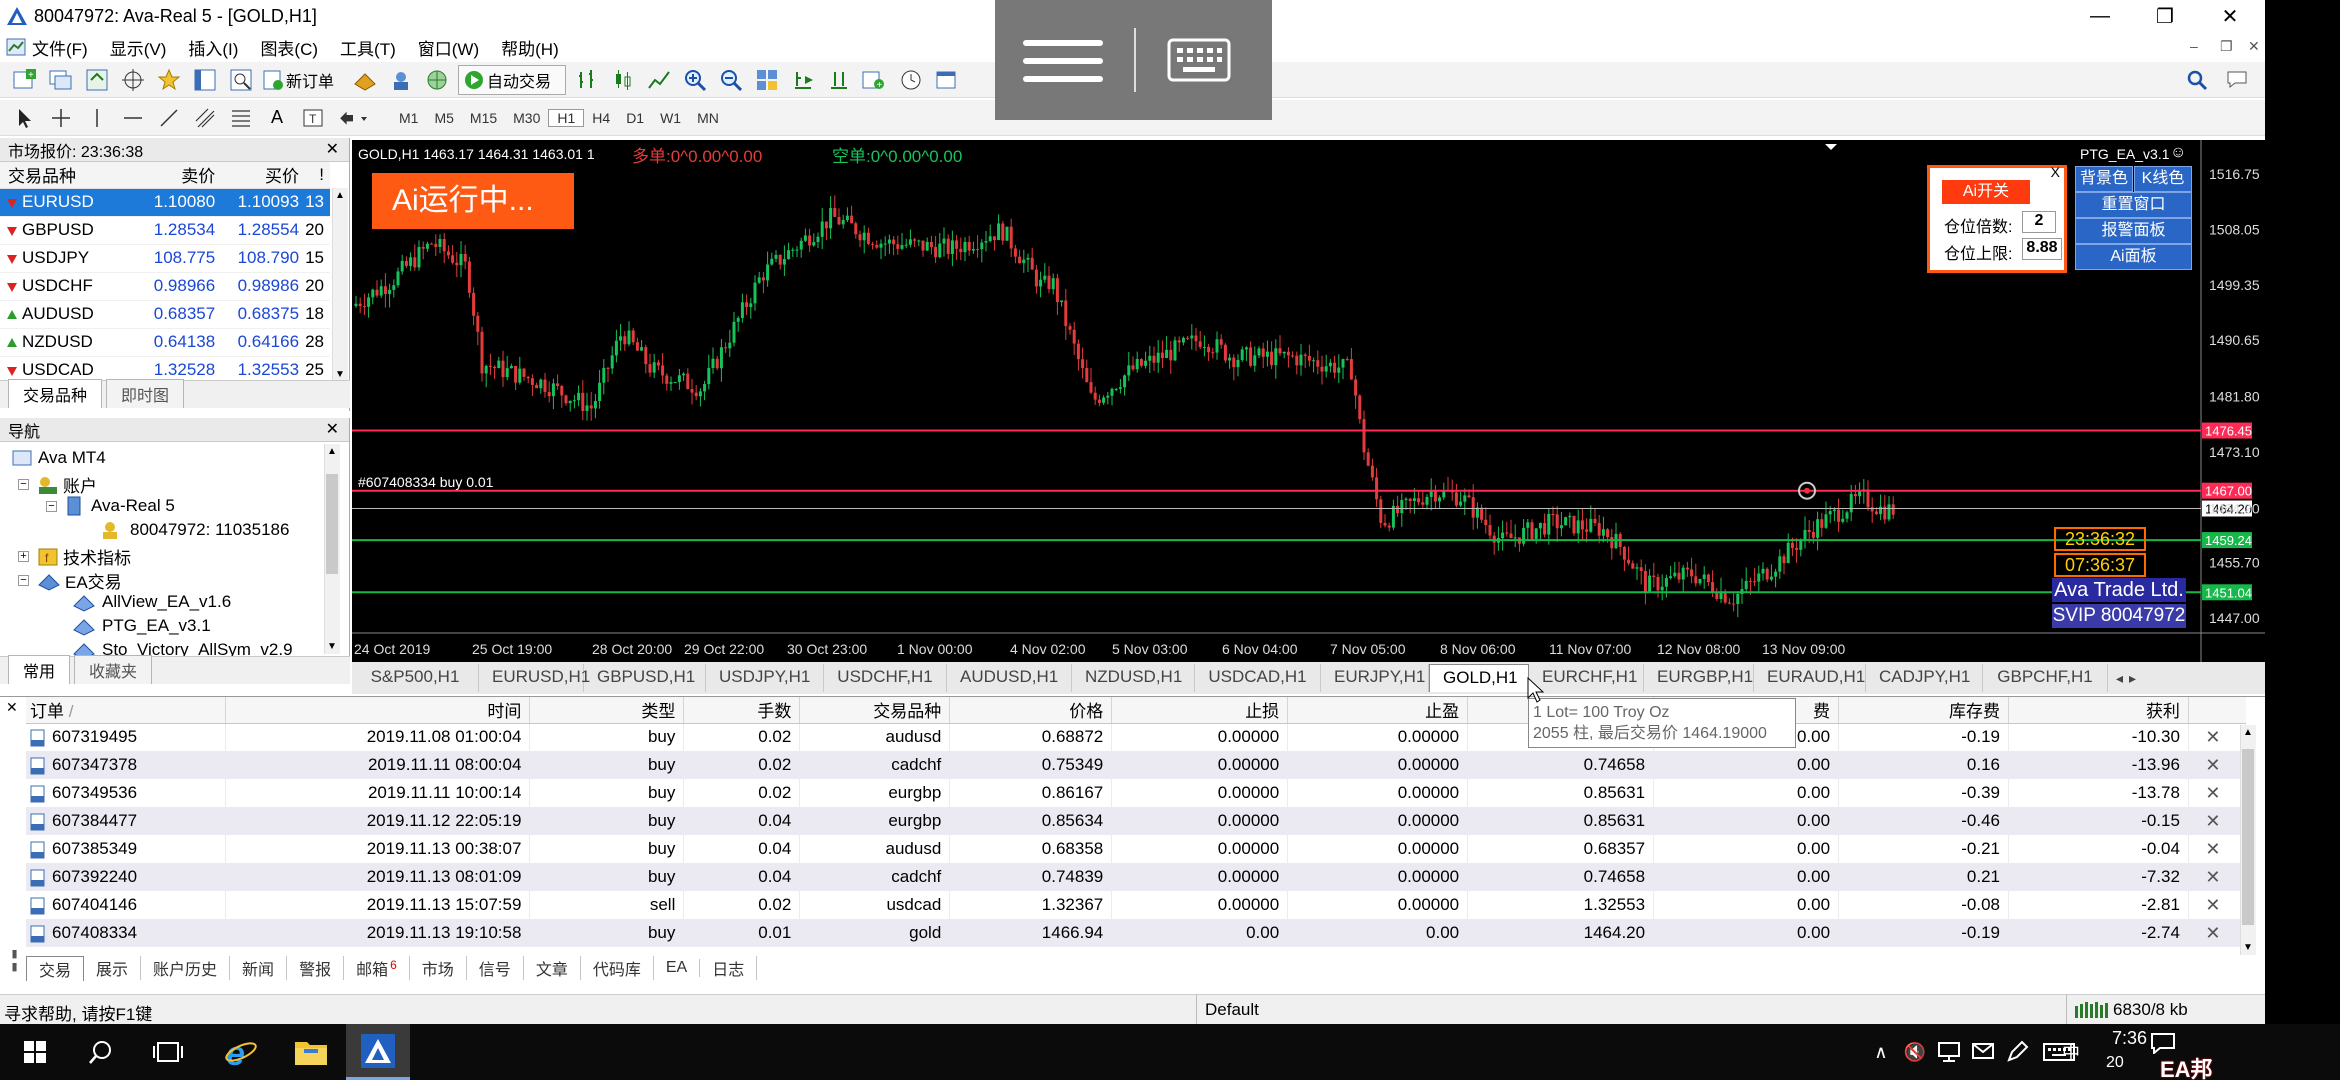 Image resolution: width=2340 pixels, height=1080 pixels. I want to click on clock-time: 7:36, so click(2129, 1038).